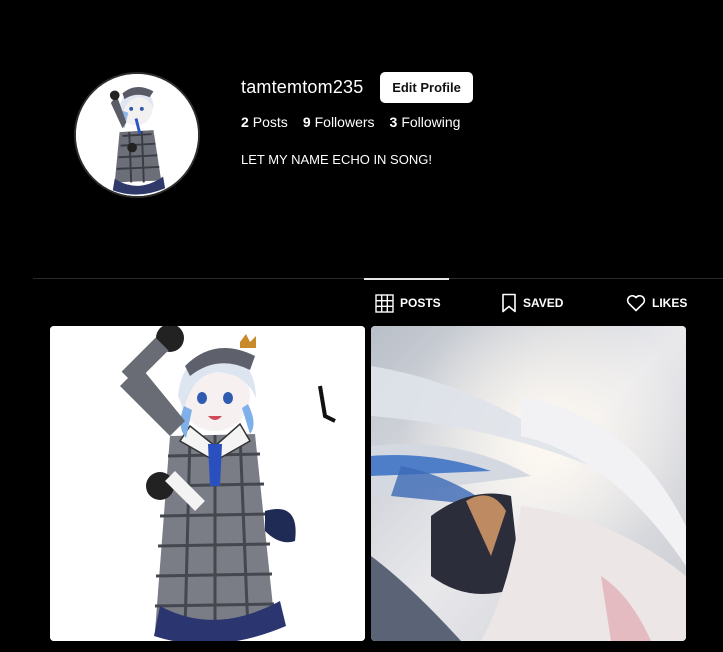  What do you see at coordinates (636, 303) in the screenshot?
I see `heart-icon` at bounding box center [636, 303].